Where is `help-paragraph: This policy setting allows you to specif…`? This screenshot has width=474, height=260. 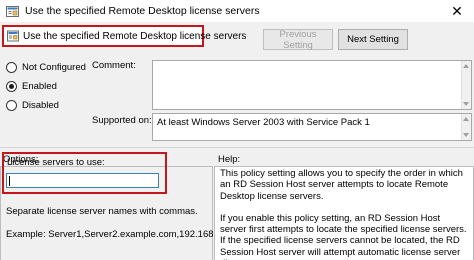 help-paragraph: This policy setting allows you to specif… is located at coordinates (341, 185).